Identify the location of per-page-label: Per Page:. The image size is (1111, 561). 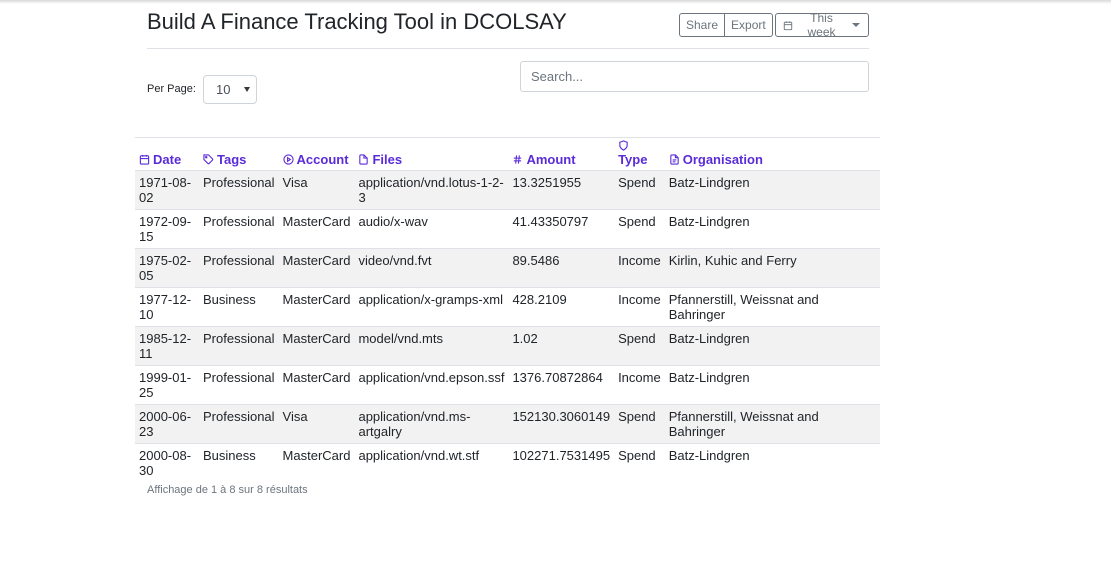
(171, 89).